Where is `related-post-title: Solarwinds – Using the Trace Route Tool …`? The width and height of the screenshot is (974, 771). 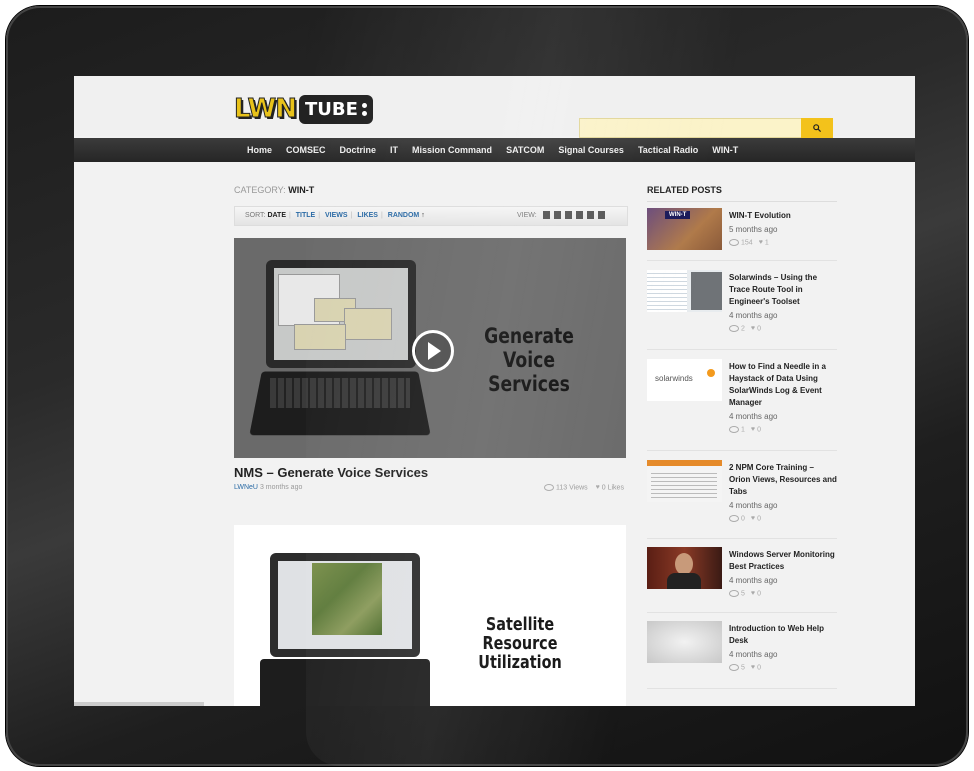
related-post-title: Solarwinds – Using the Trace Route Tool … is located at coordinates (783, 290).